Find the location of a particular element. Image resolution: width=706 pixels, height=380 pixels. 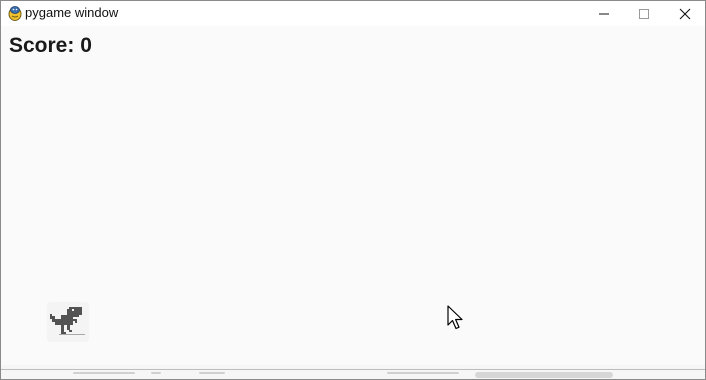

ground-strip is located at coordinates (353, 372).